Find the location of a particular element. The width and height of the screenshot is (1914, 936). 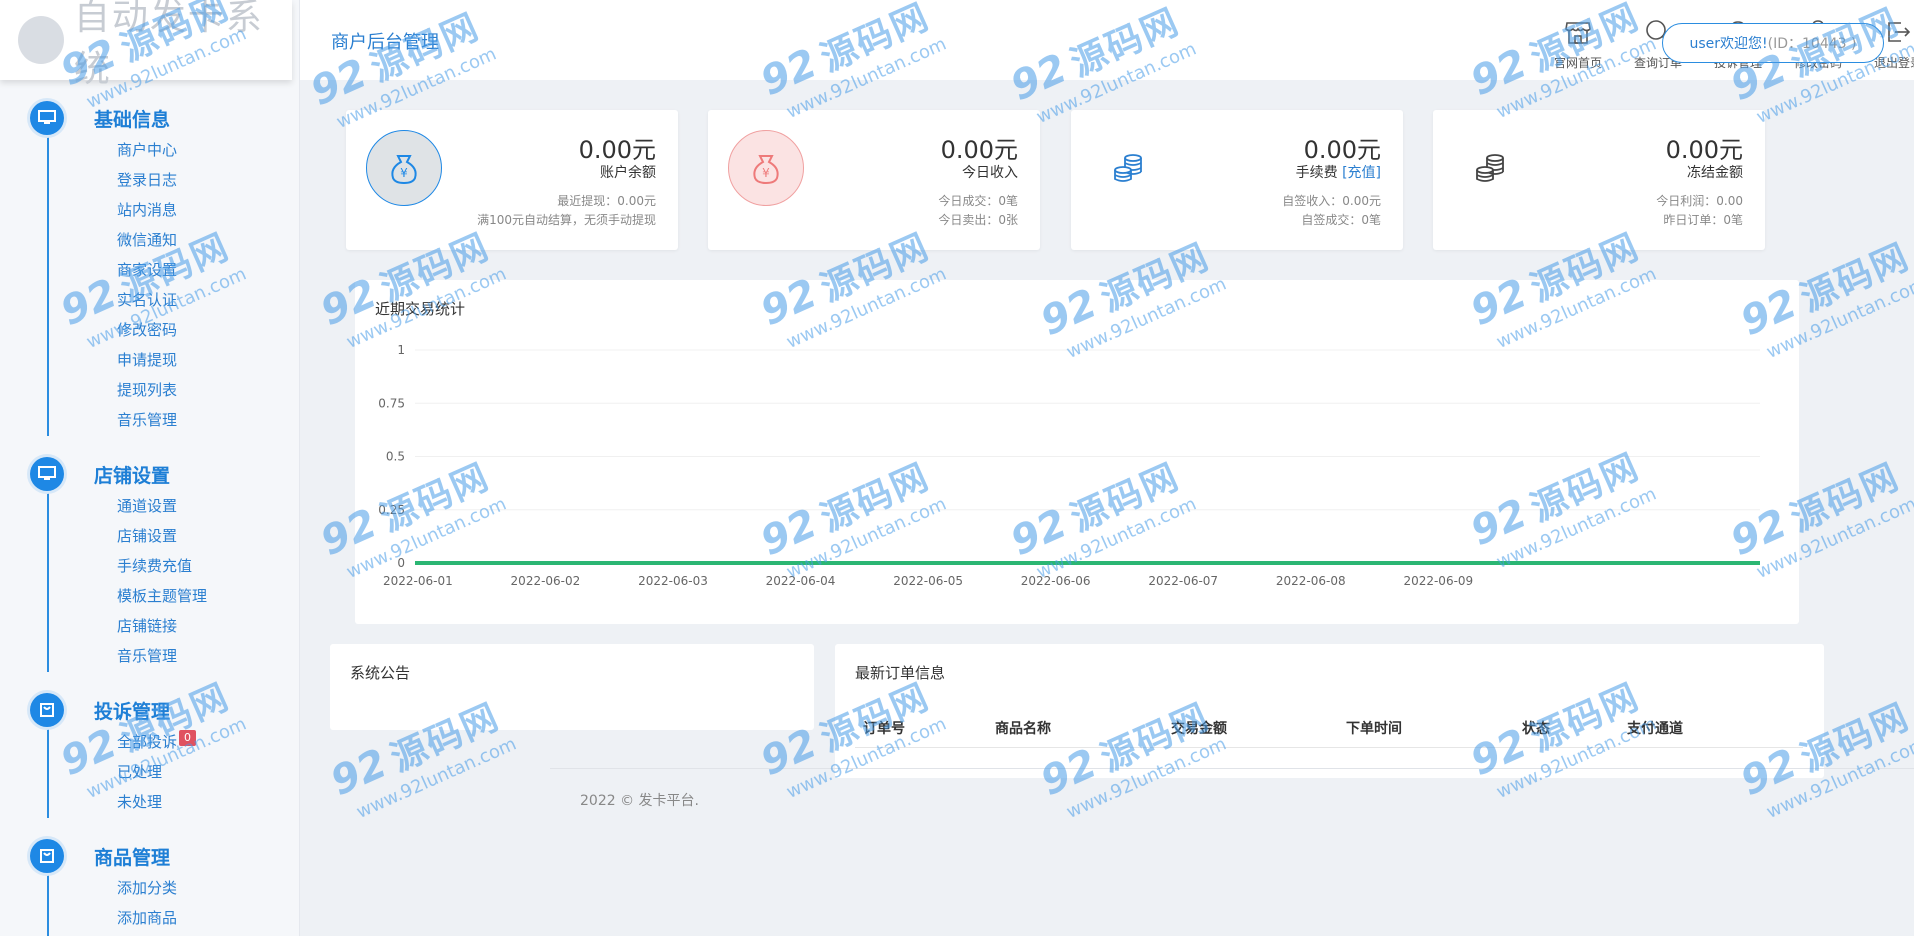

fee-label-text: 手续费 is located at coordinates (1316, 173).